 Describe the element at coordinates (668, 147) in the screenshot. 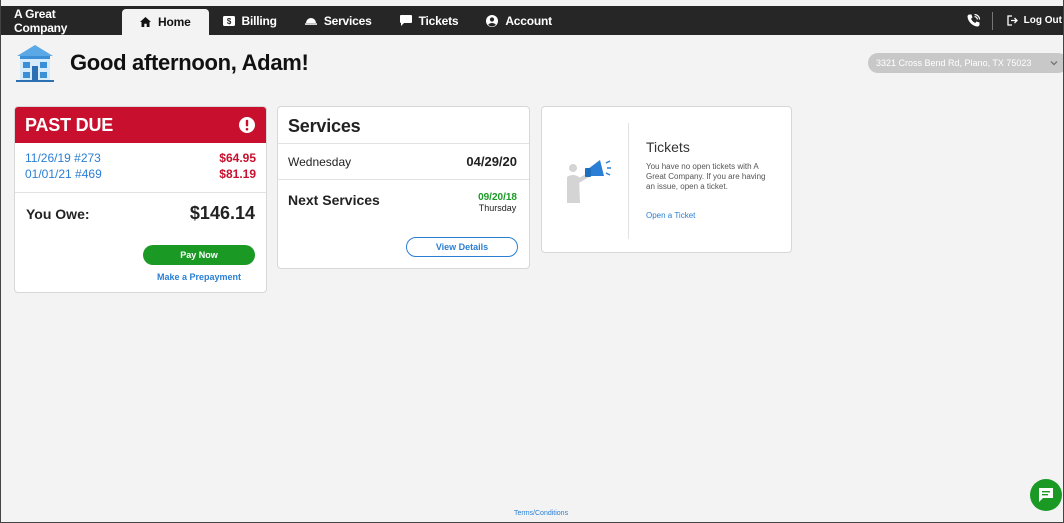

I see `tickets-title: Tickets` at that location.